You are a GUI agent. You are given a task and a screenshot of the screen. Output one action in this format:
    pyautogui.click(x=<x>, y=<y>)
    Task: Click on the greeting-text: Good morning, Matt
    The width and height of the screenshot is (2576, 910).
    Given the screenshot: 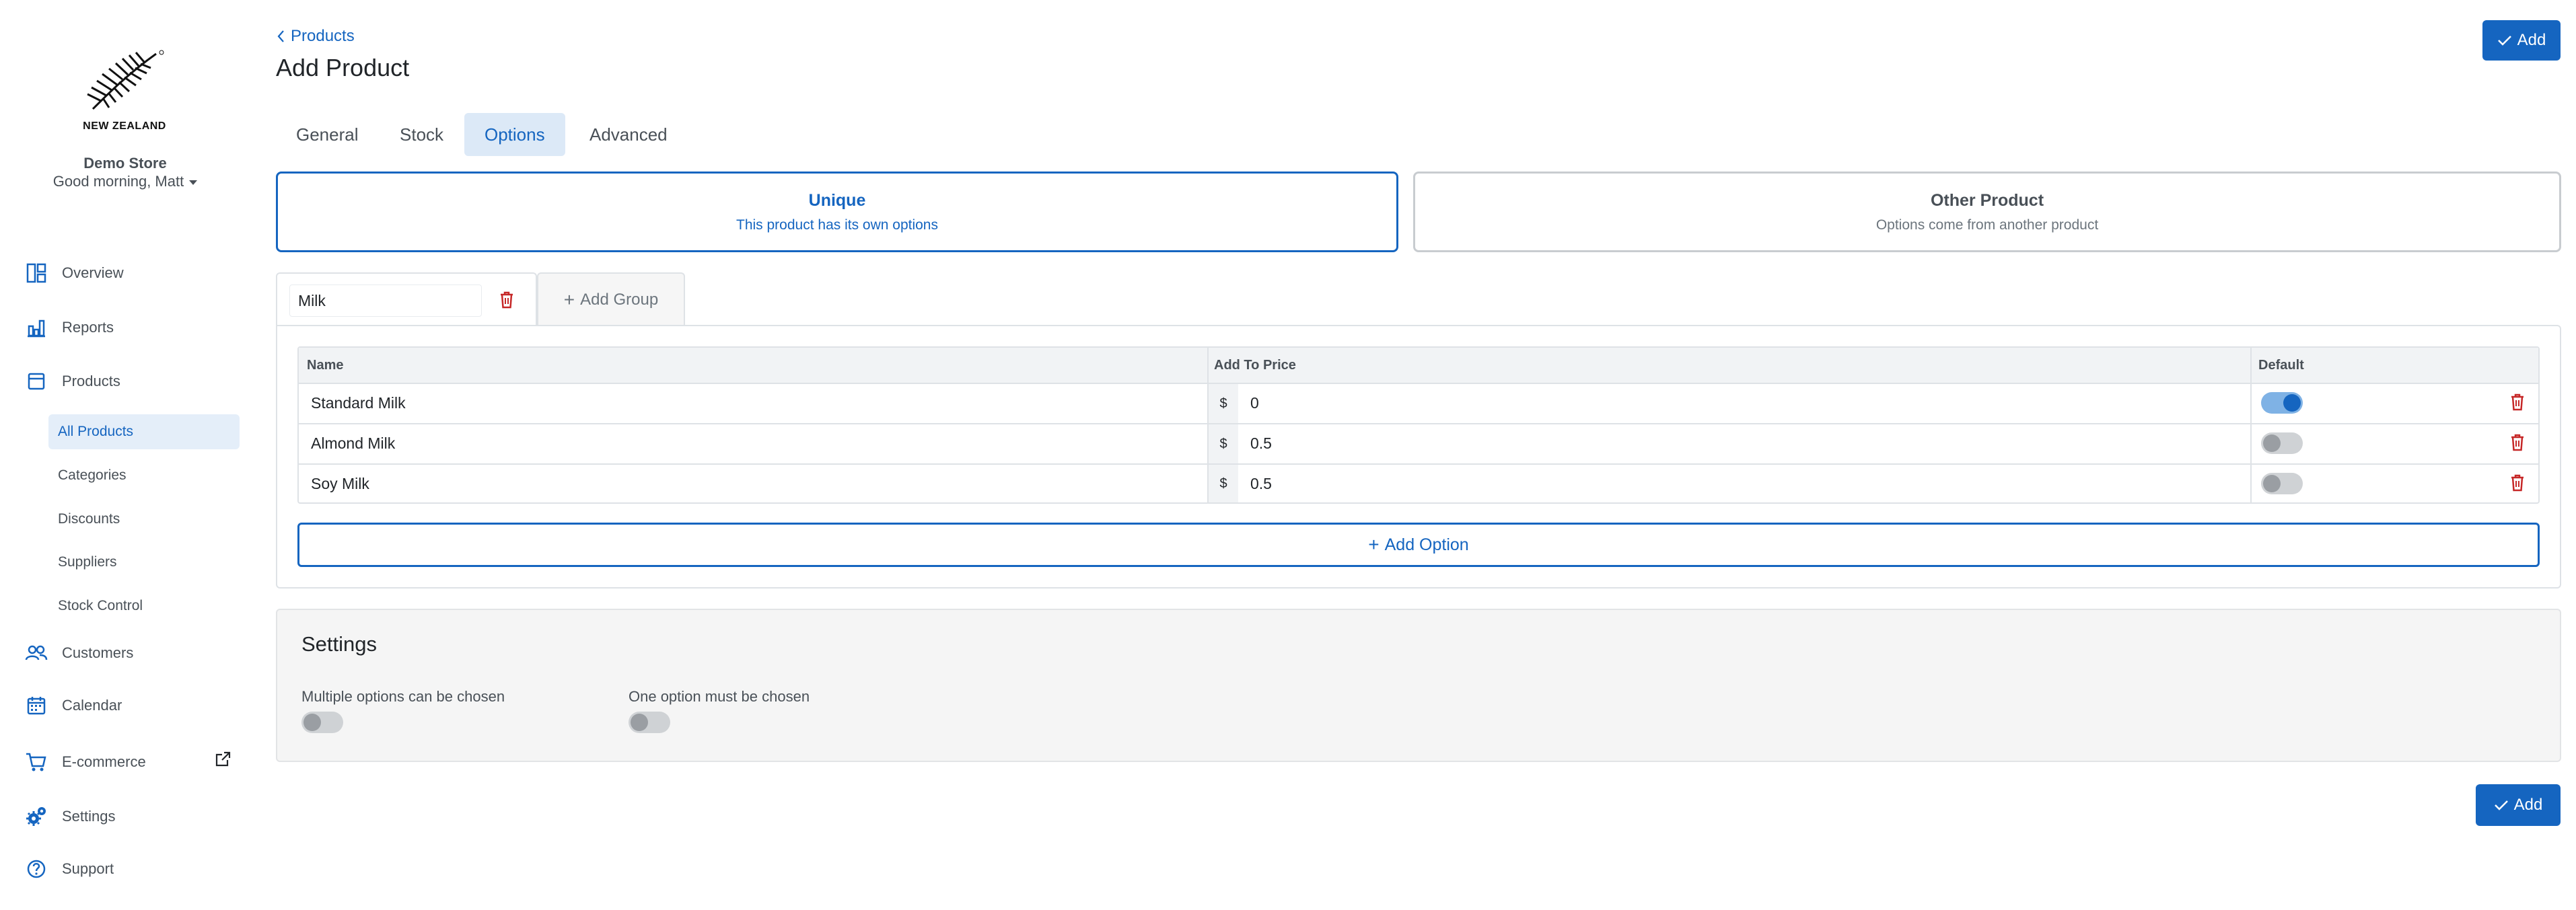 What is the action you would take?
    pyautogui.click(x=118, y=181)
    